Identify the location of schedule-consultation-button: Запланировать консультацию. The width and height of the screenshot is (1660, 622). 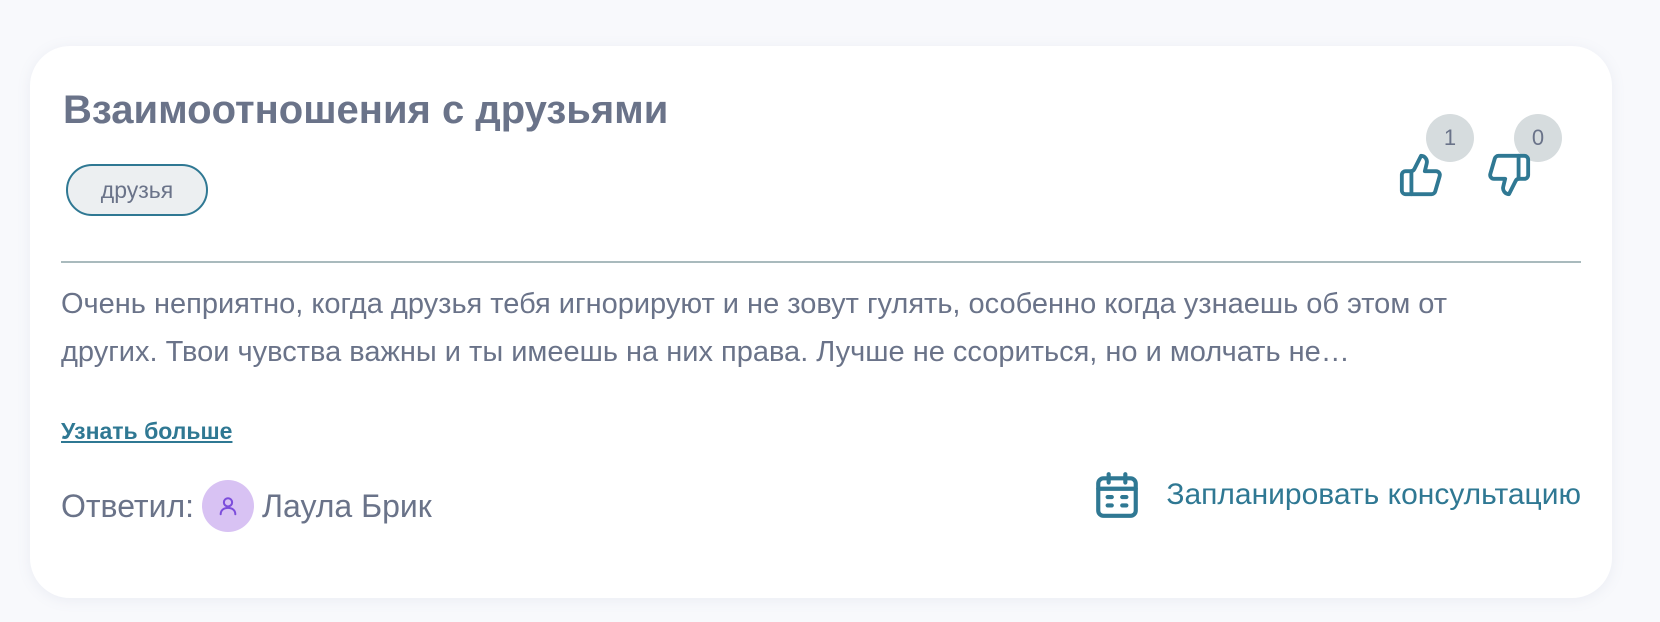
(1336, 495).